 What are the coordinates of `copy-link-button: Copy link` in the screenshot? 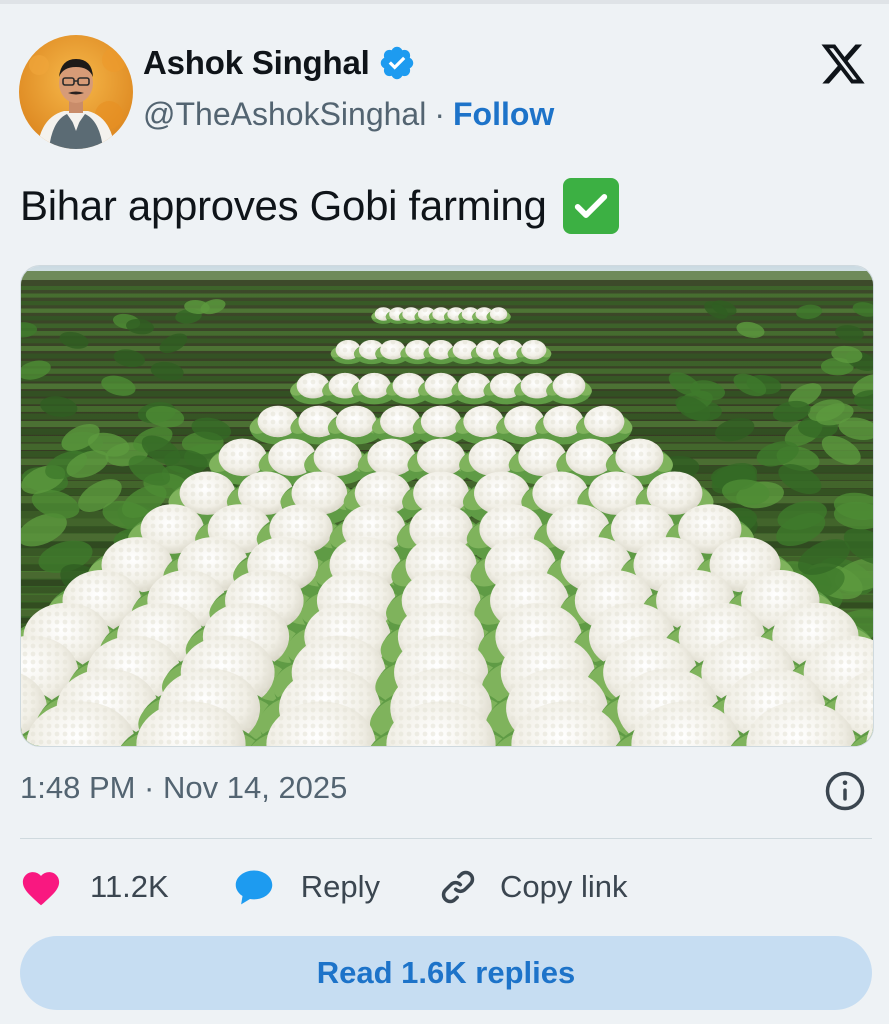 It's located at (533, 887).